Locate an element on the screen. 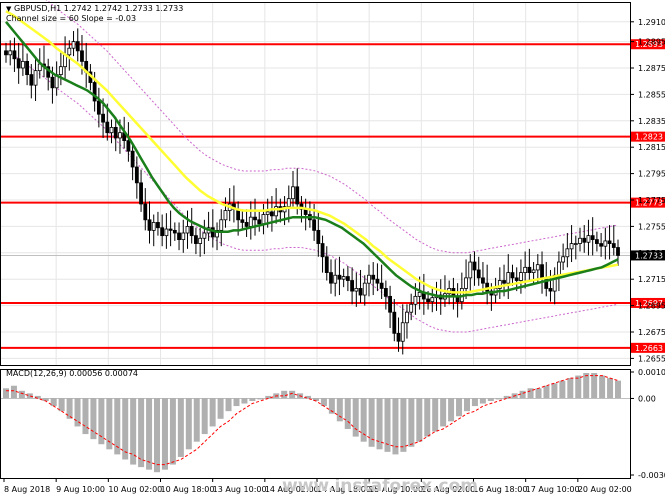  price-tick-label: 1.2795 is located at coordinates (651, 174).